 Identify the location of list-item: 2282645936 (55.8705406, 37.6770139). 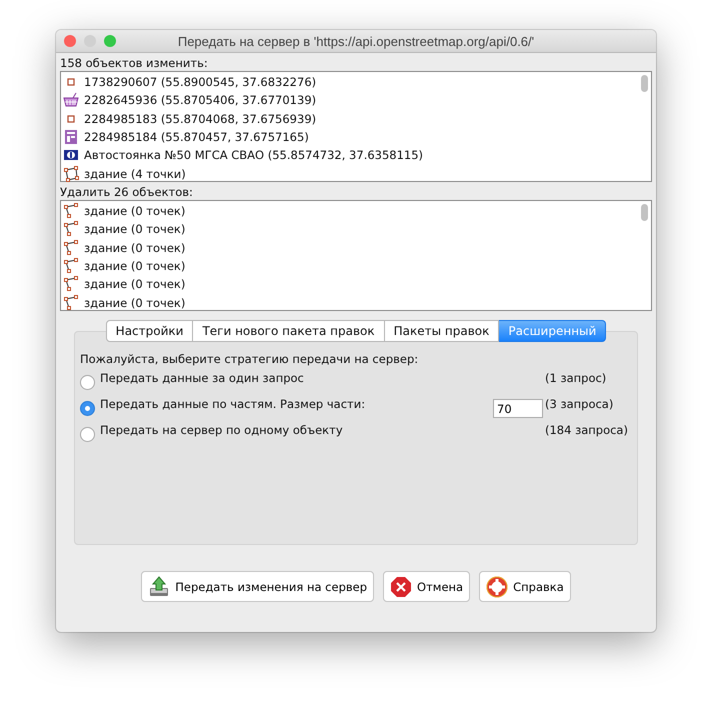
(200, 100).